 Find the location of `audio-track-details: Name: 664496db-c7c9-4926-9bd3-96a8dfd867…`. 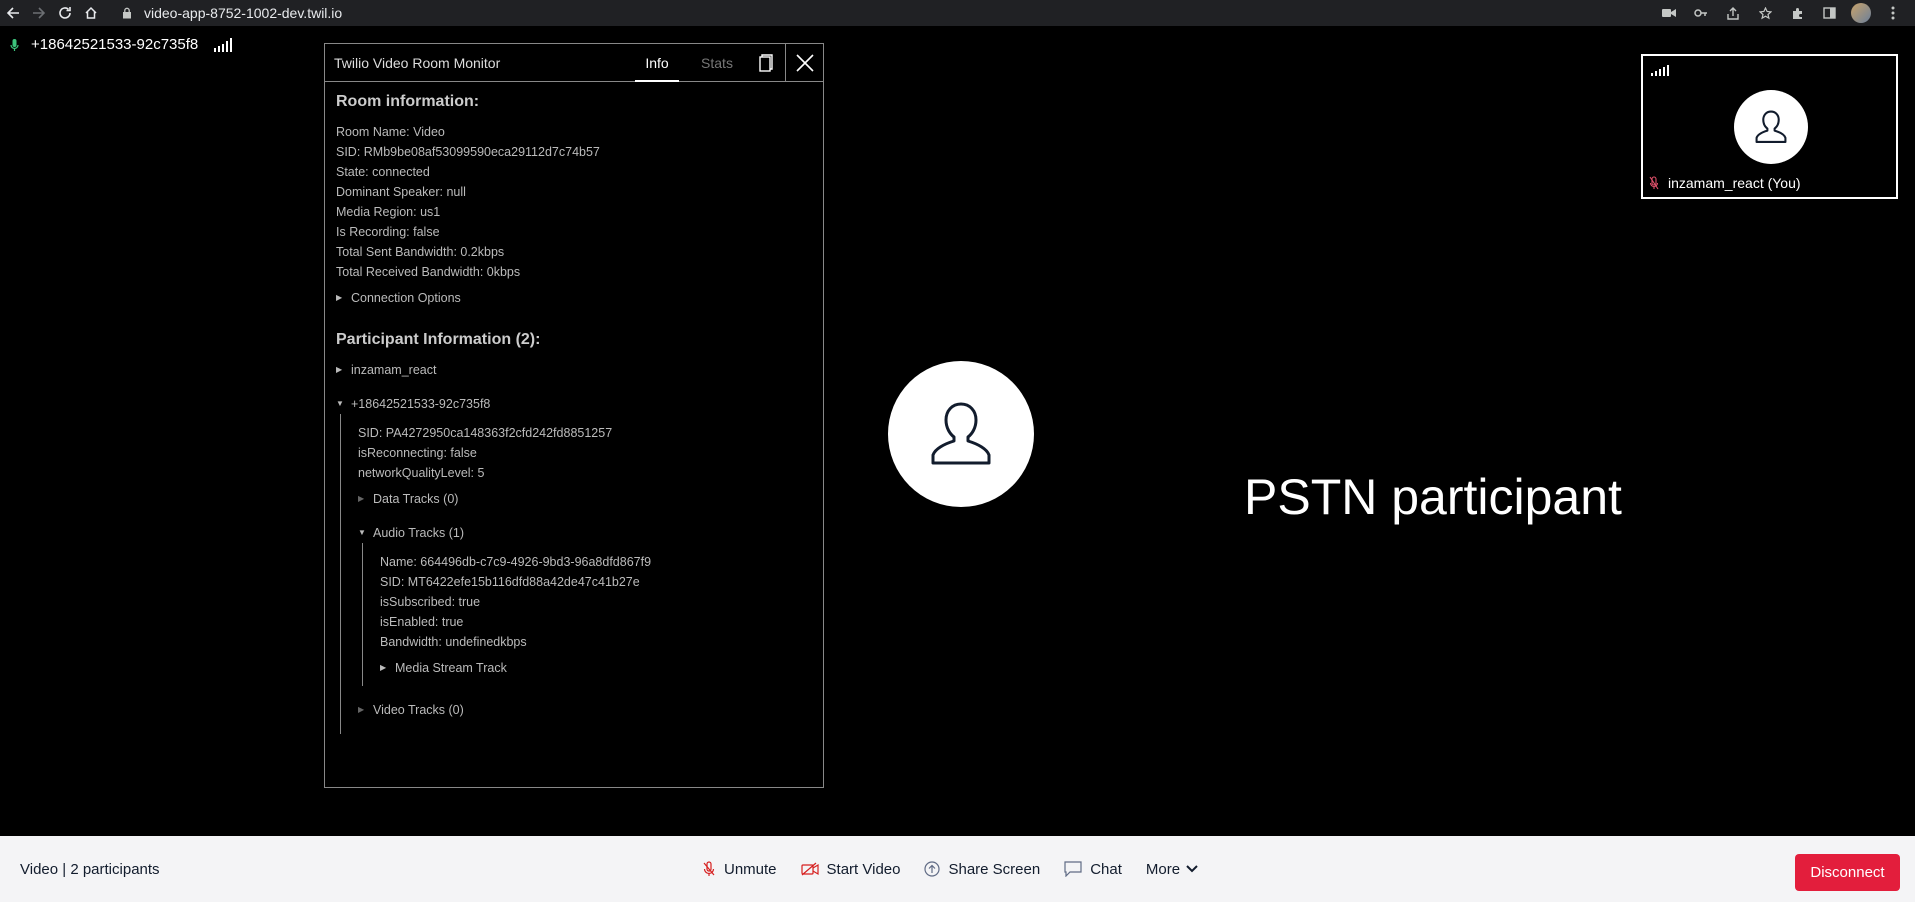

audio-track-details: Name: 664496db-c7c9-4926-9bd3-96a8dfd867… is located at coordinates (587, 614).